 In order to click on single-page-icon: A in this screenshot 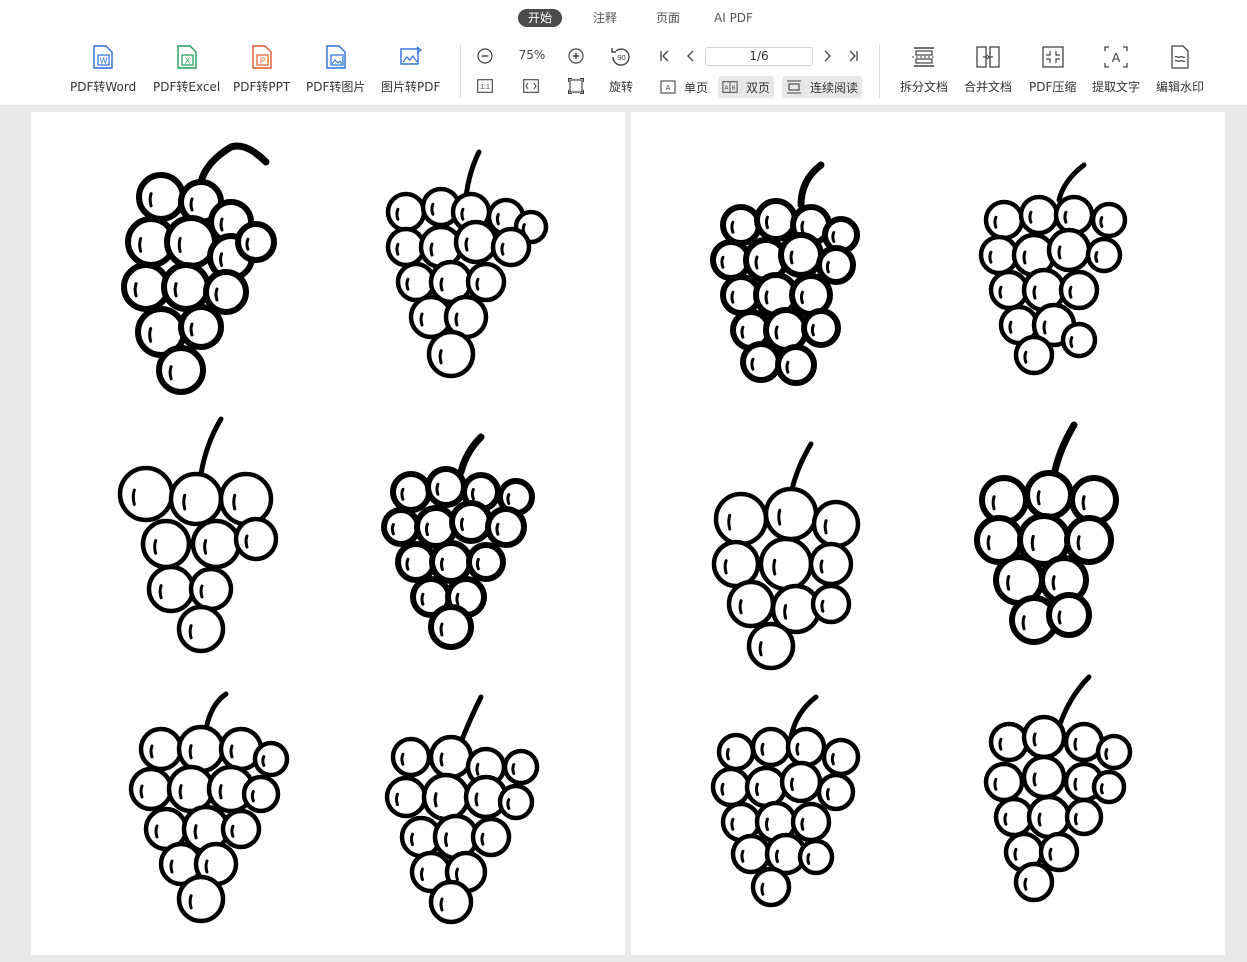, I will do `click(668, 87)`.